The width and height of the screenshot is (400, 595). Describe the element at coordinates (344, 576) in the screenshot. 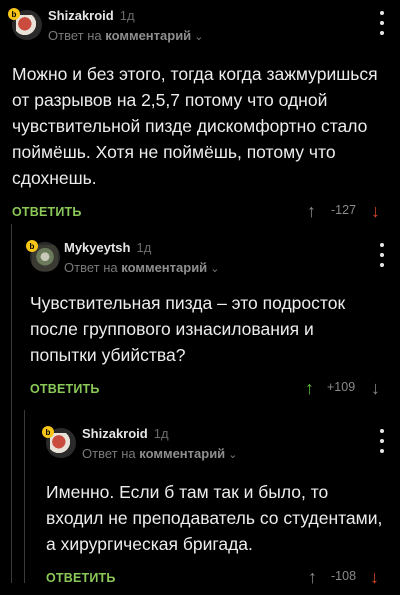

I see `score: -108` at that location.